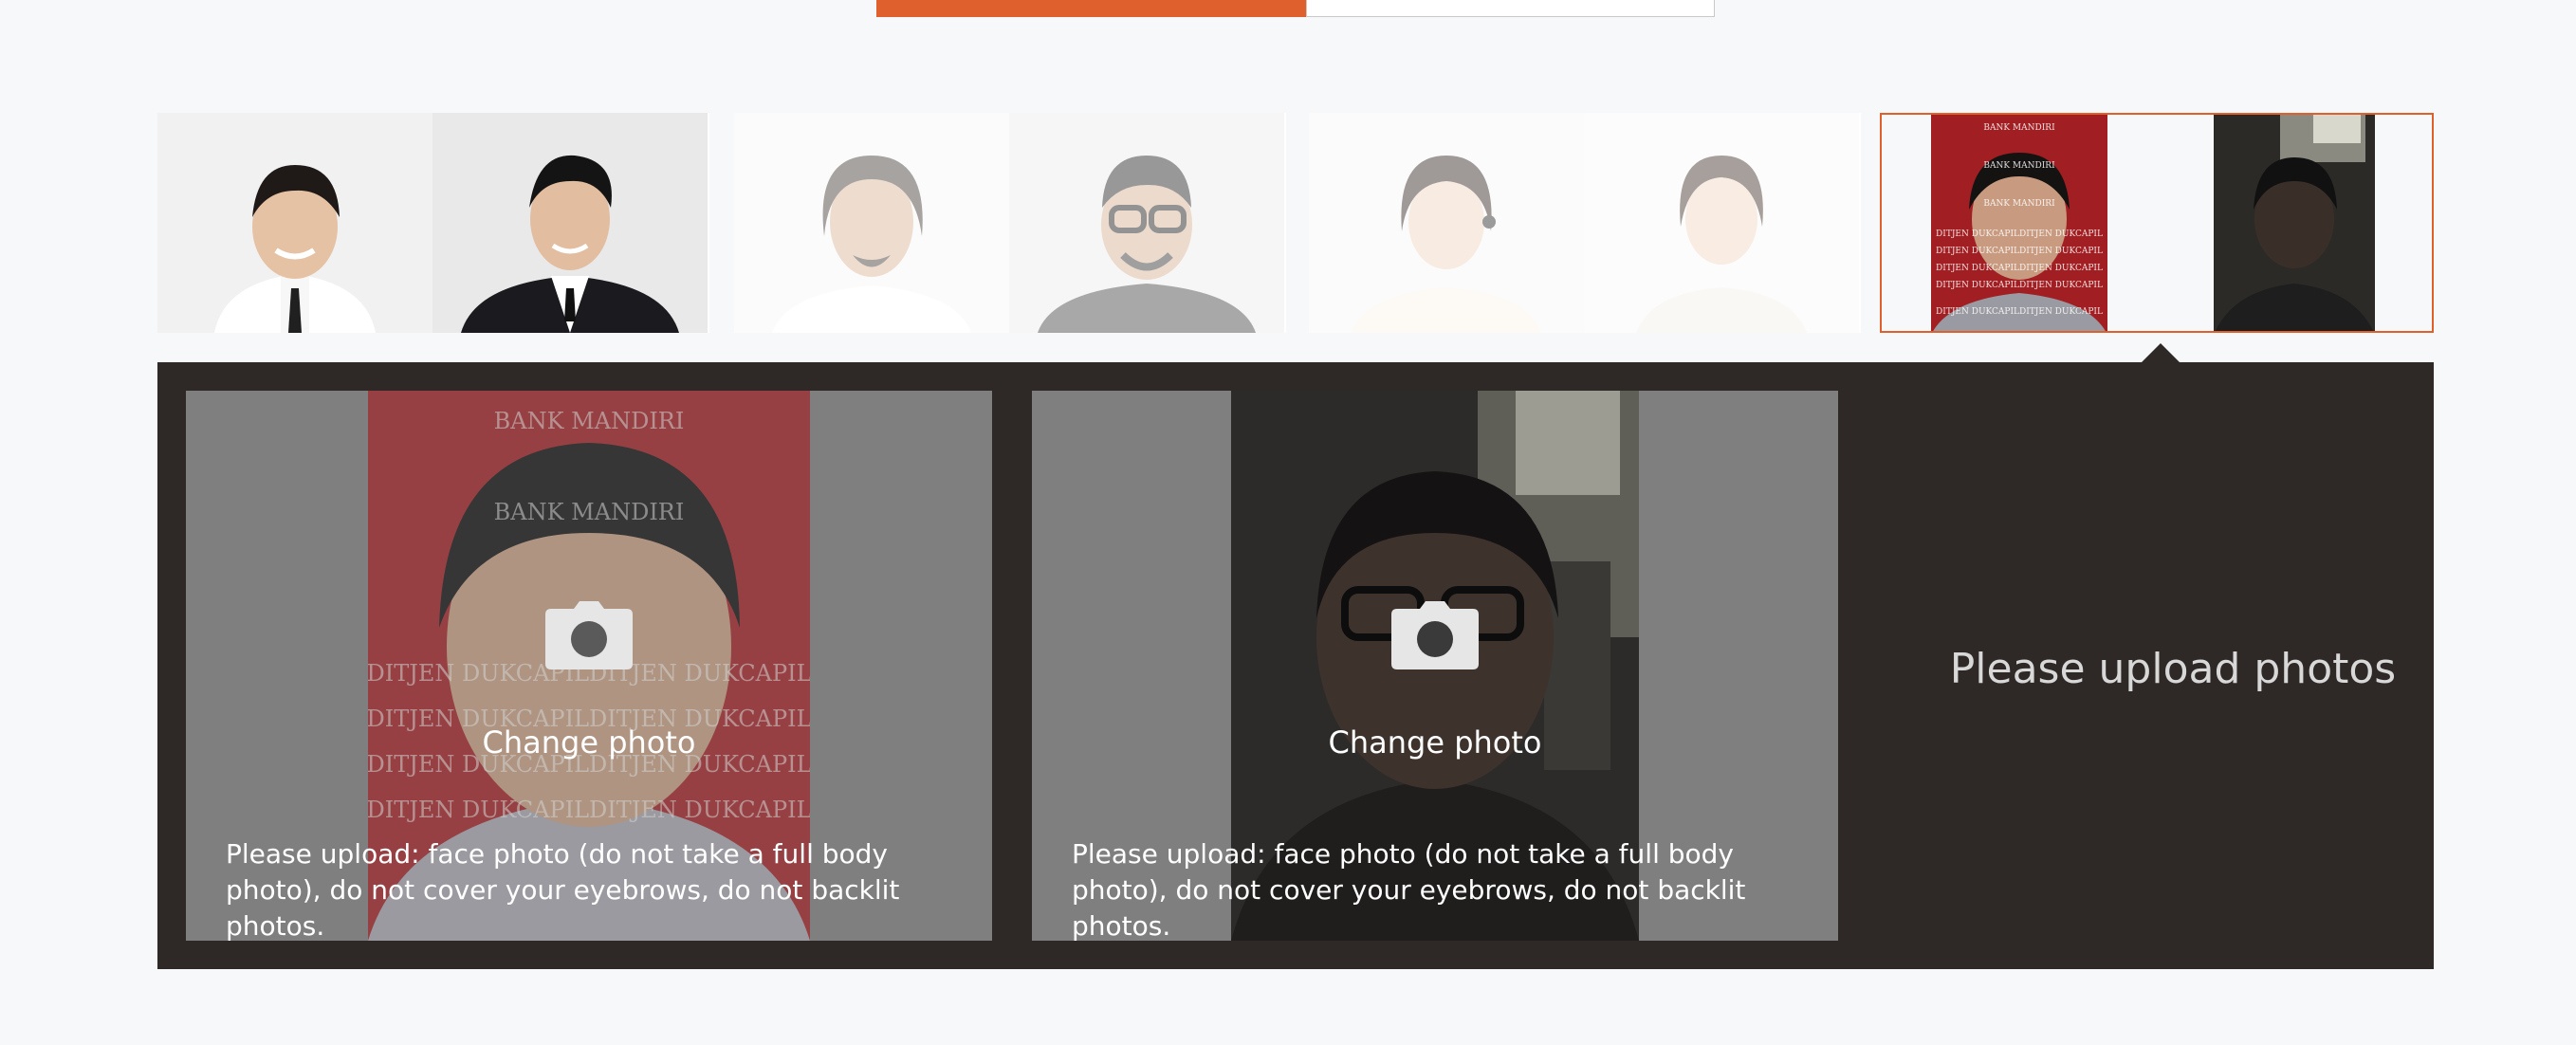  I want to click on thumbnail-example-men-suits, so click(433, 223).